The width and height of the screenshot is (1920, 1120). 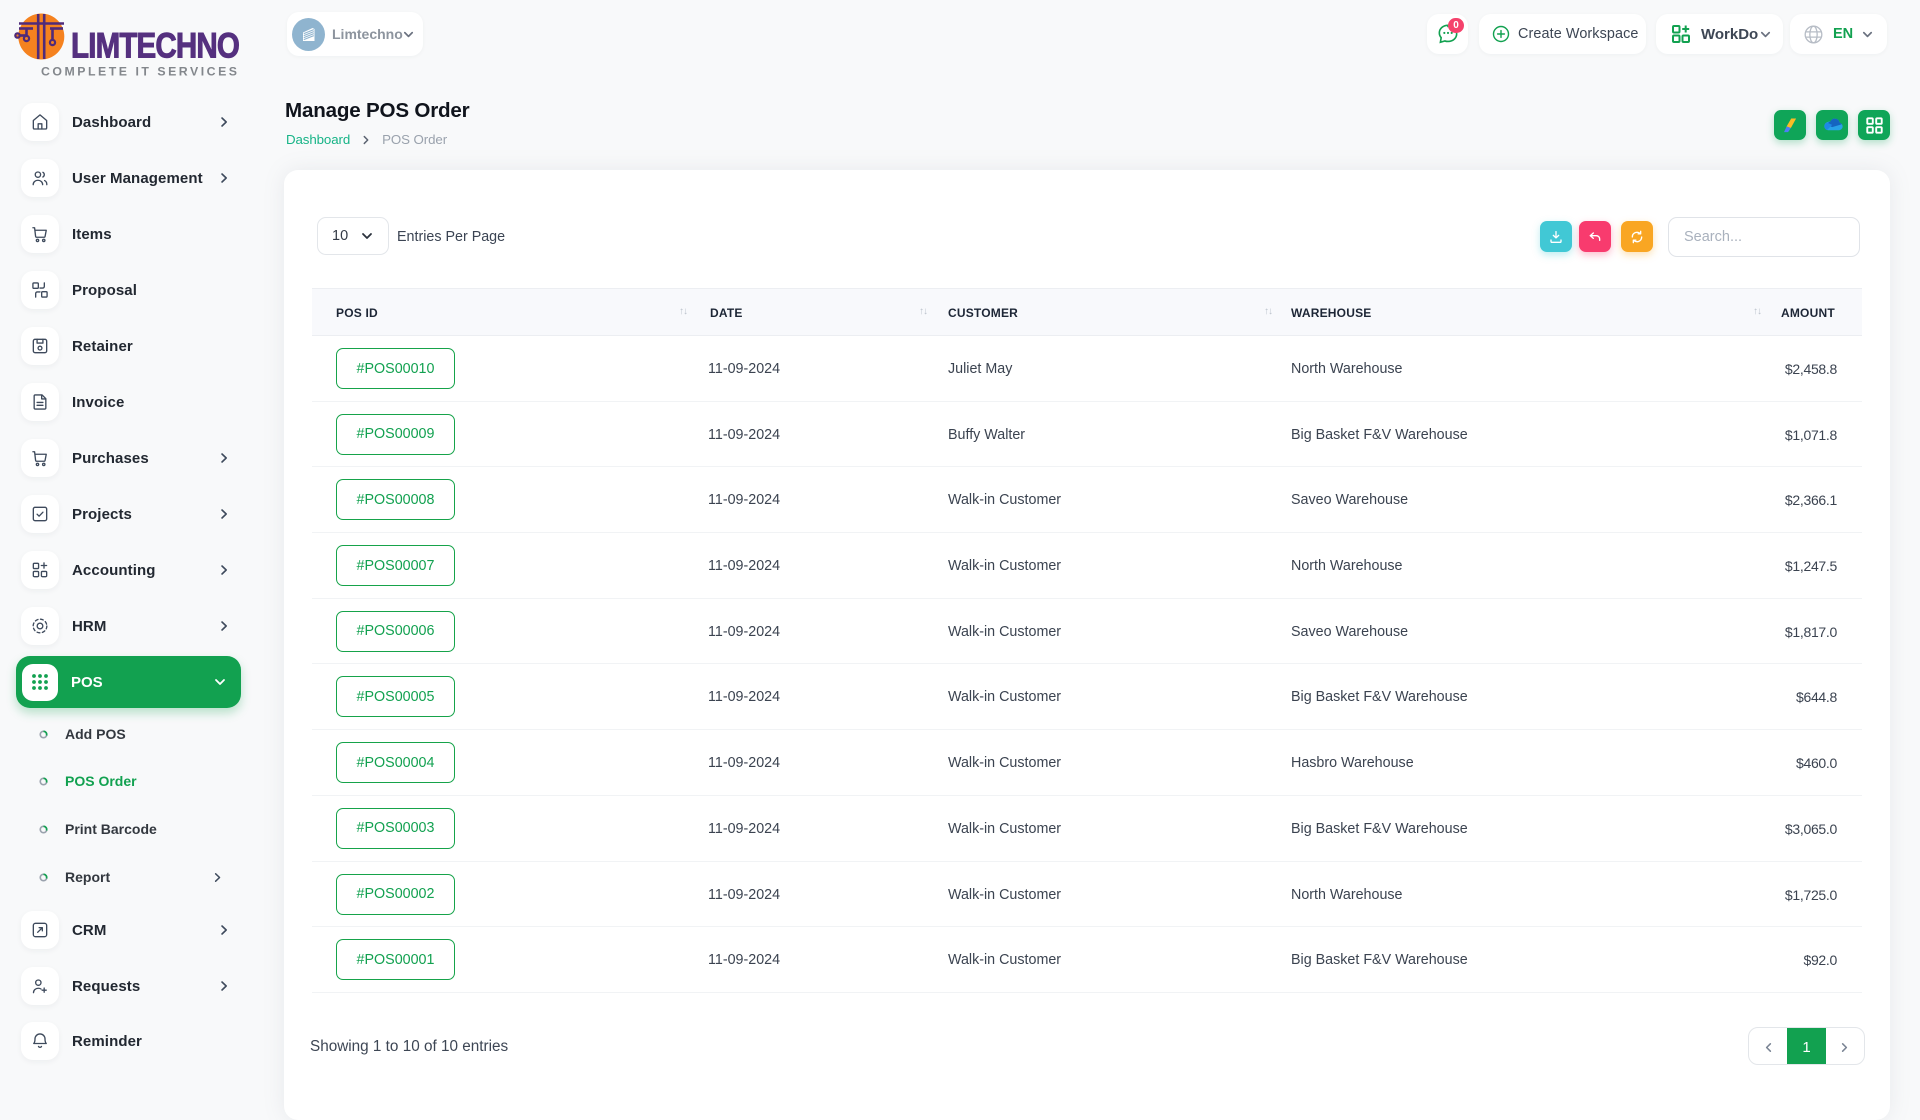 What do you see at coordinates (140, 72) in the screenshot?
I see `svg-text: COMPLETE IT SERVICES` at bounding box center [140, 72].